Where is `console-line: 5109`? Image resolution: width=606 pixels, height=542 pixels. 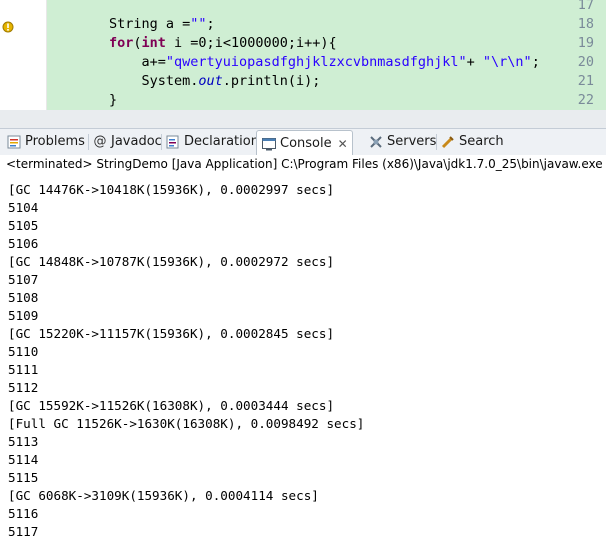
console-line: 5109 is located at coordinates (23, 315).